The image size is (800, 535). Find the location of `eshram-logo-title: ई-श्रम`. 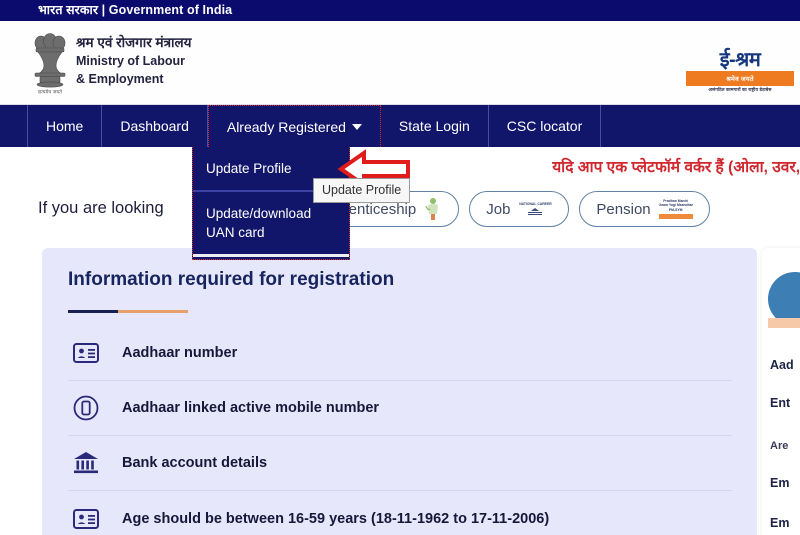

eshram-logo-title: ई-श्रम is located at coordinates (740, 60).